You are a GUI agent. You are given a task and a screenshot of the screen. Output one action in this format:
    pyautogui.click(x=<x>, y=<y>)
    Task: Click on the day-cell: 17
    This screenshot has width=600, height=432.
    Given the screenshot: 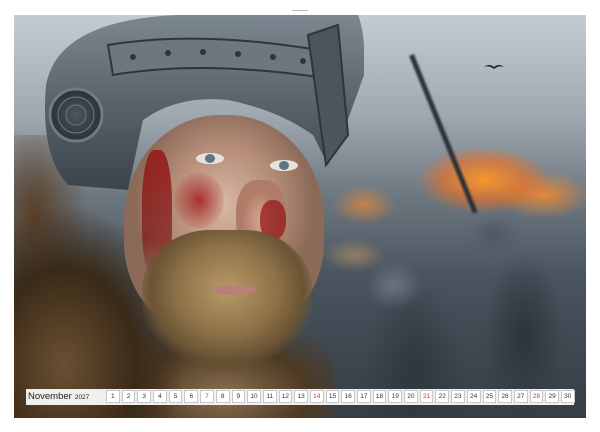 What is the action you would take?
    pyautogui.click(x=364, y=396)
    